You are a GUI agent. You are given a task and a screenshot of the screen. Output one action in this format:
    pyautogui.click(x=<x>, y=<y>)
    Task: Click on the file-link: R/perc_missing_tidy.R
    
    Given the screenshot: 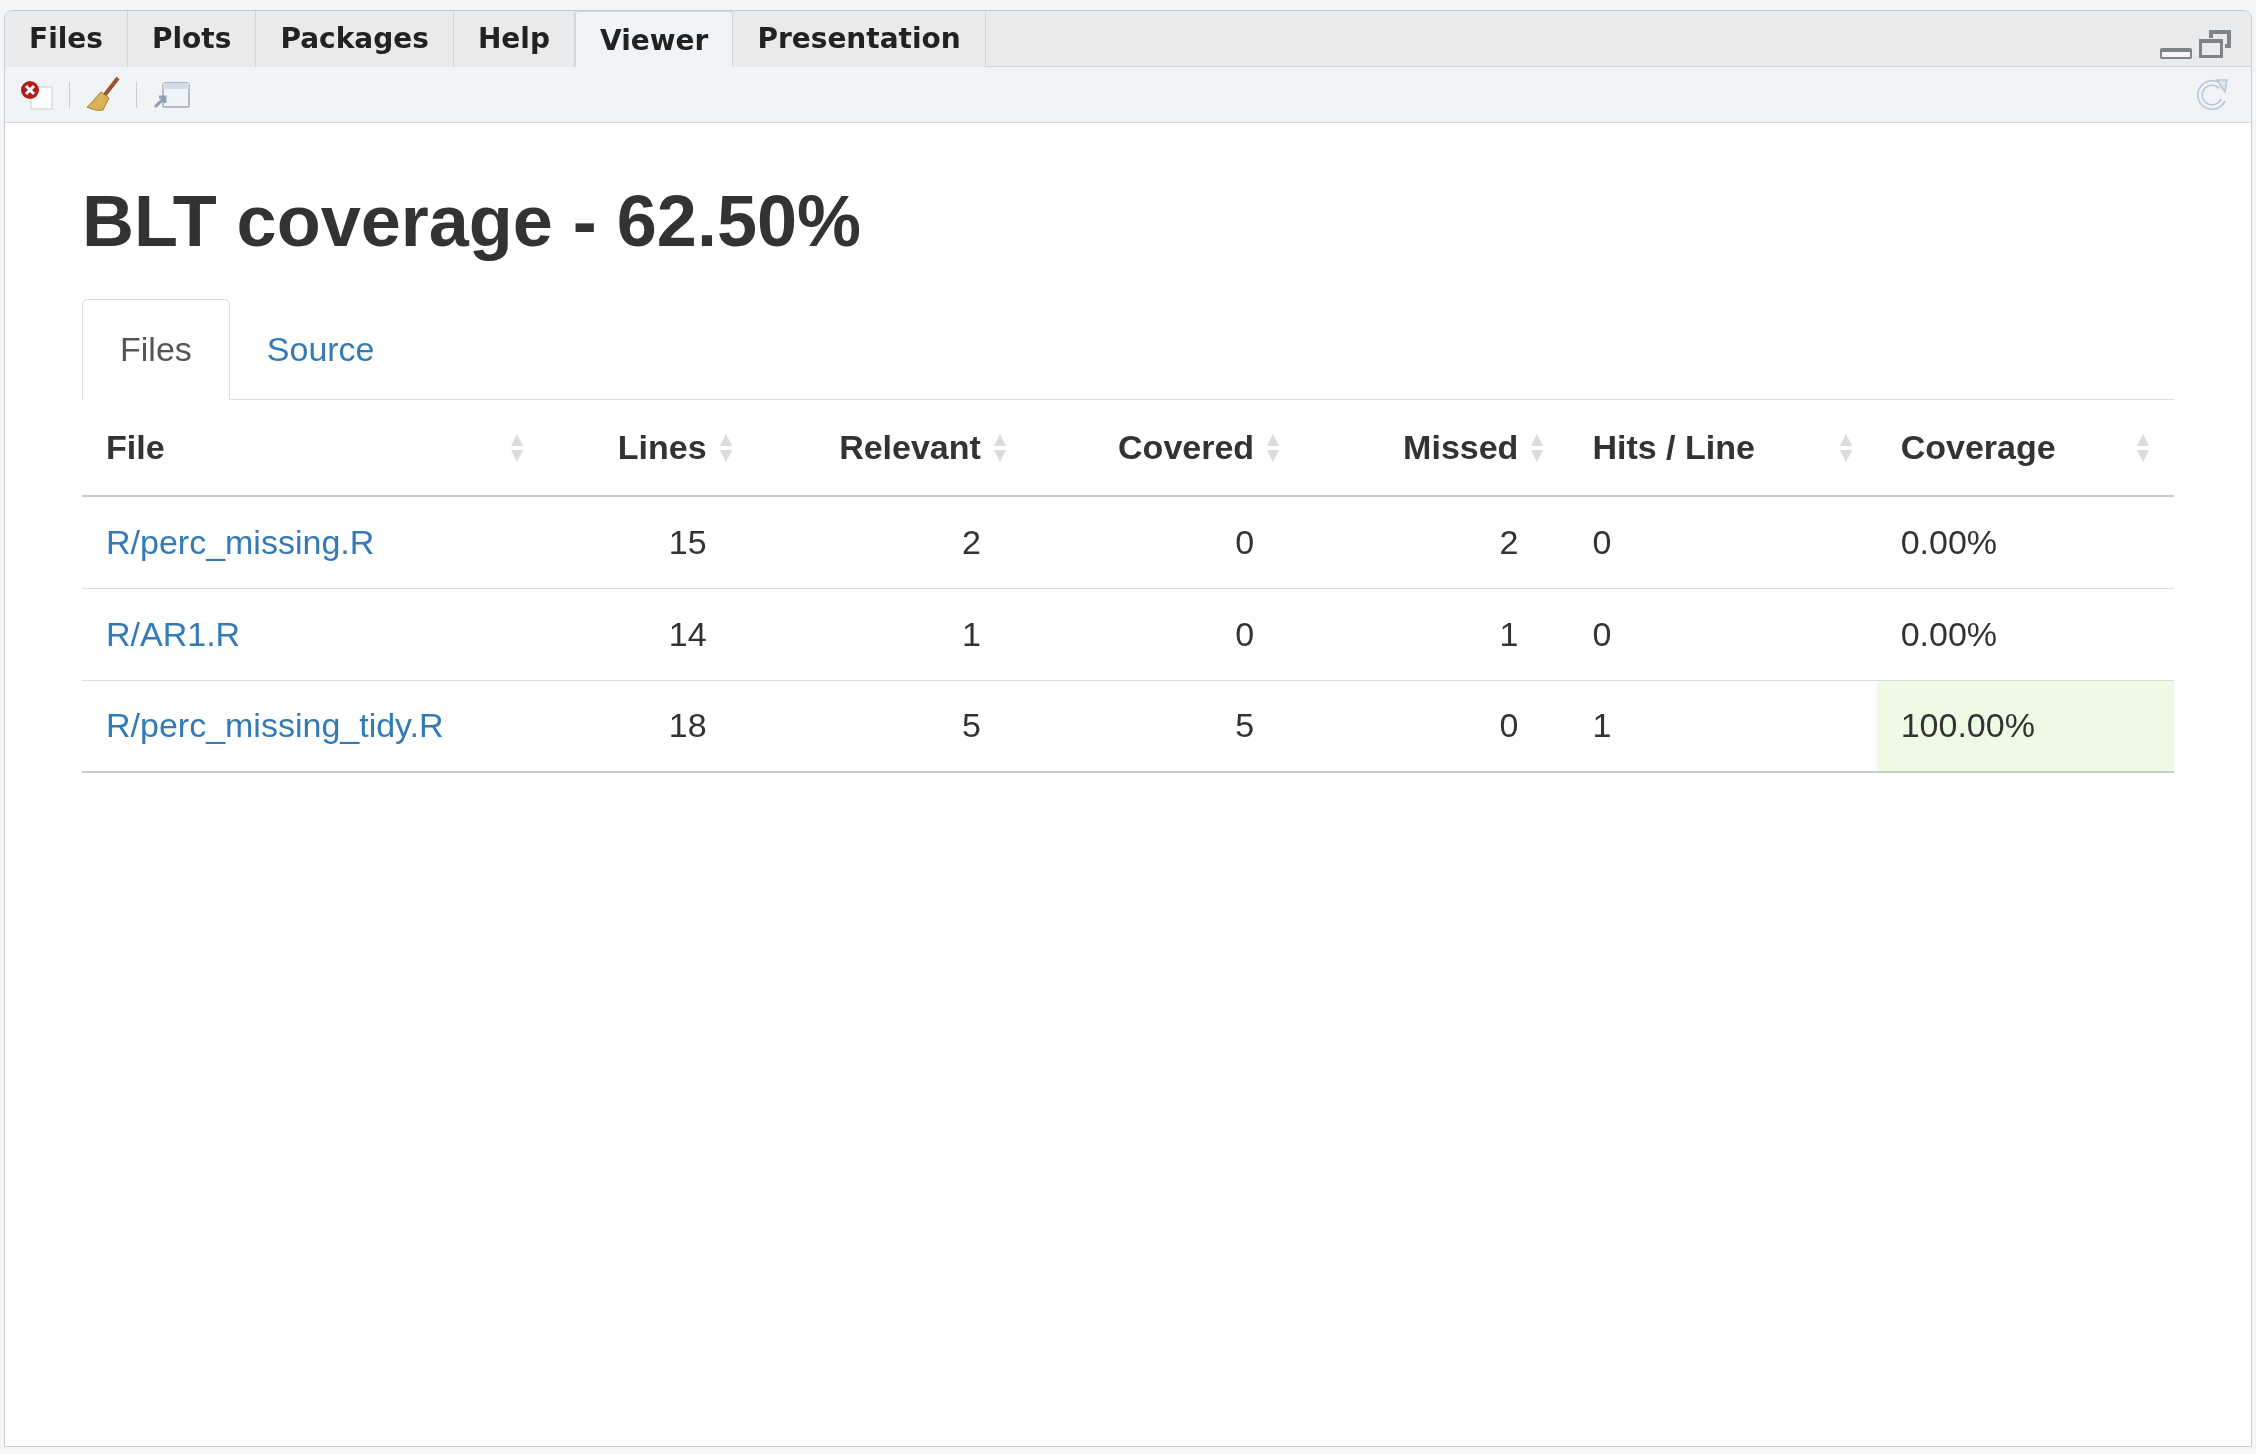 What is the action you would take?
    pyautogui.click(x=275, y=725)
    